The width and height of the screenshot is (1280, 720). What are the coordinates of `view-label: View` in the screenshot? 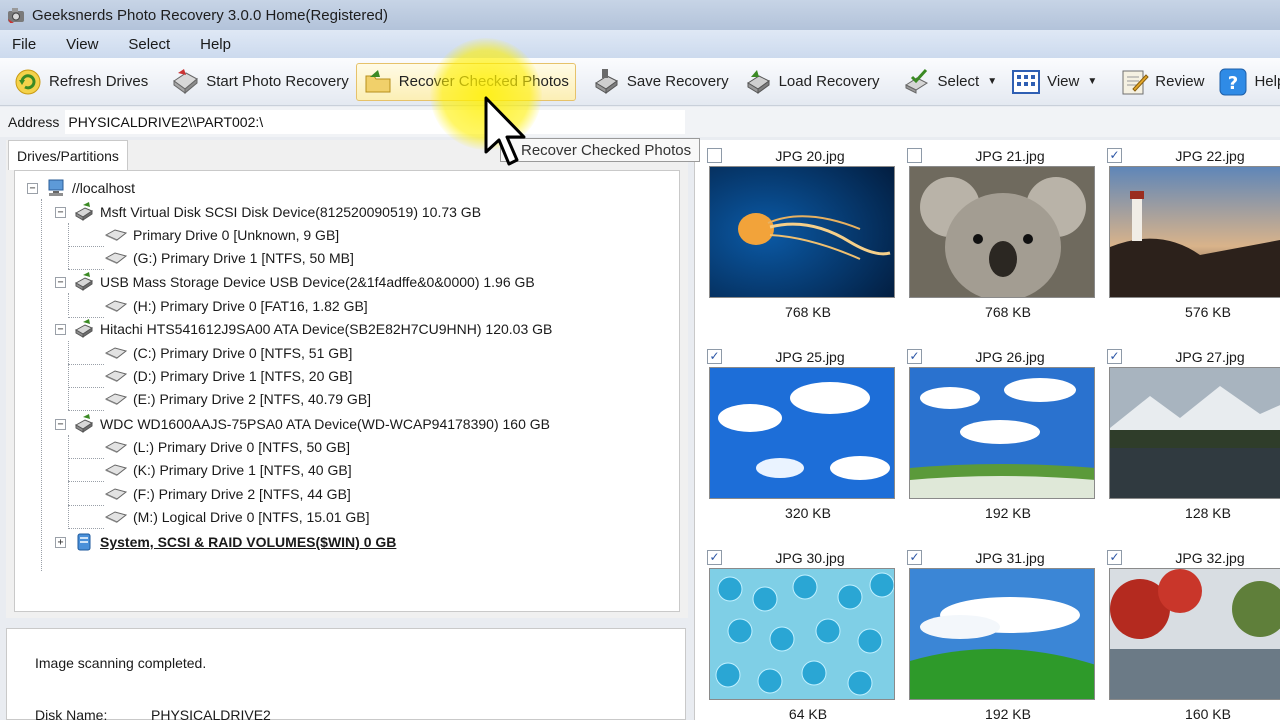 It's located at (1063, 81).